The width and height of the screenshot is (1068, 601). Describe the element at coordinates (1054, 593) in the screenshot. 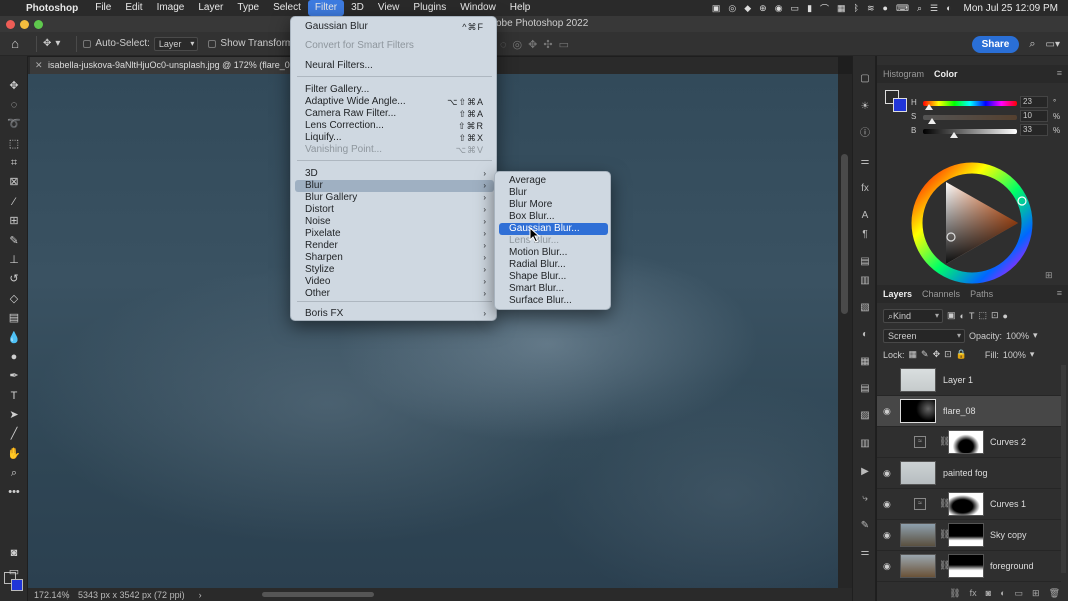

I see `trash-icon: 🗑` at that location.